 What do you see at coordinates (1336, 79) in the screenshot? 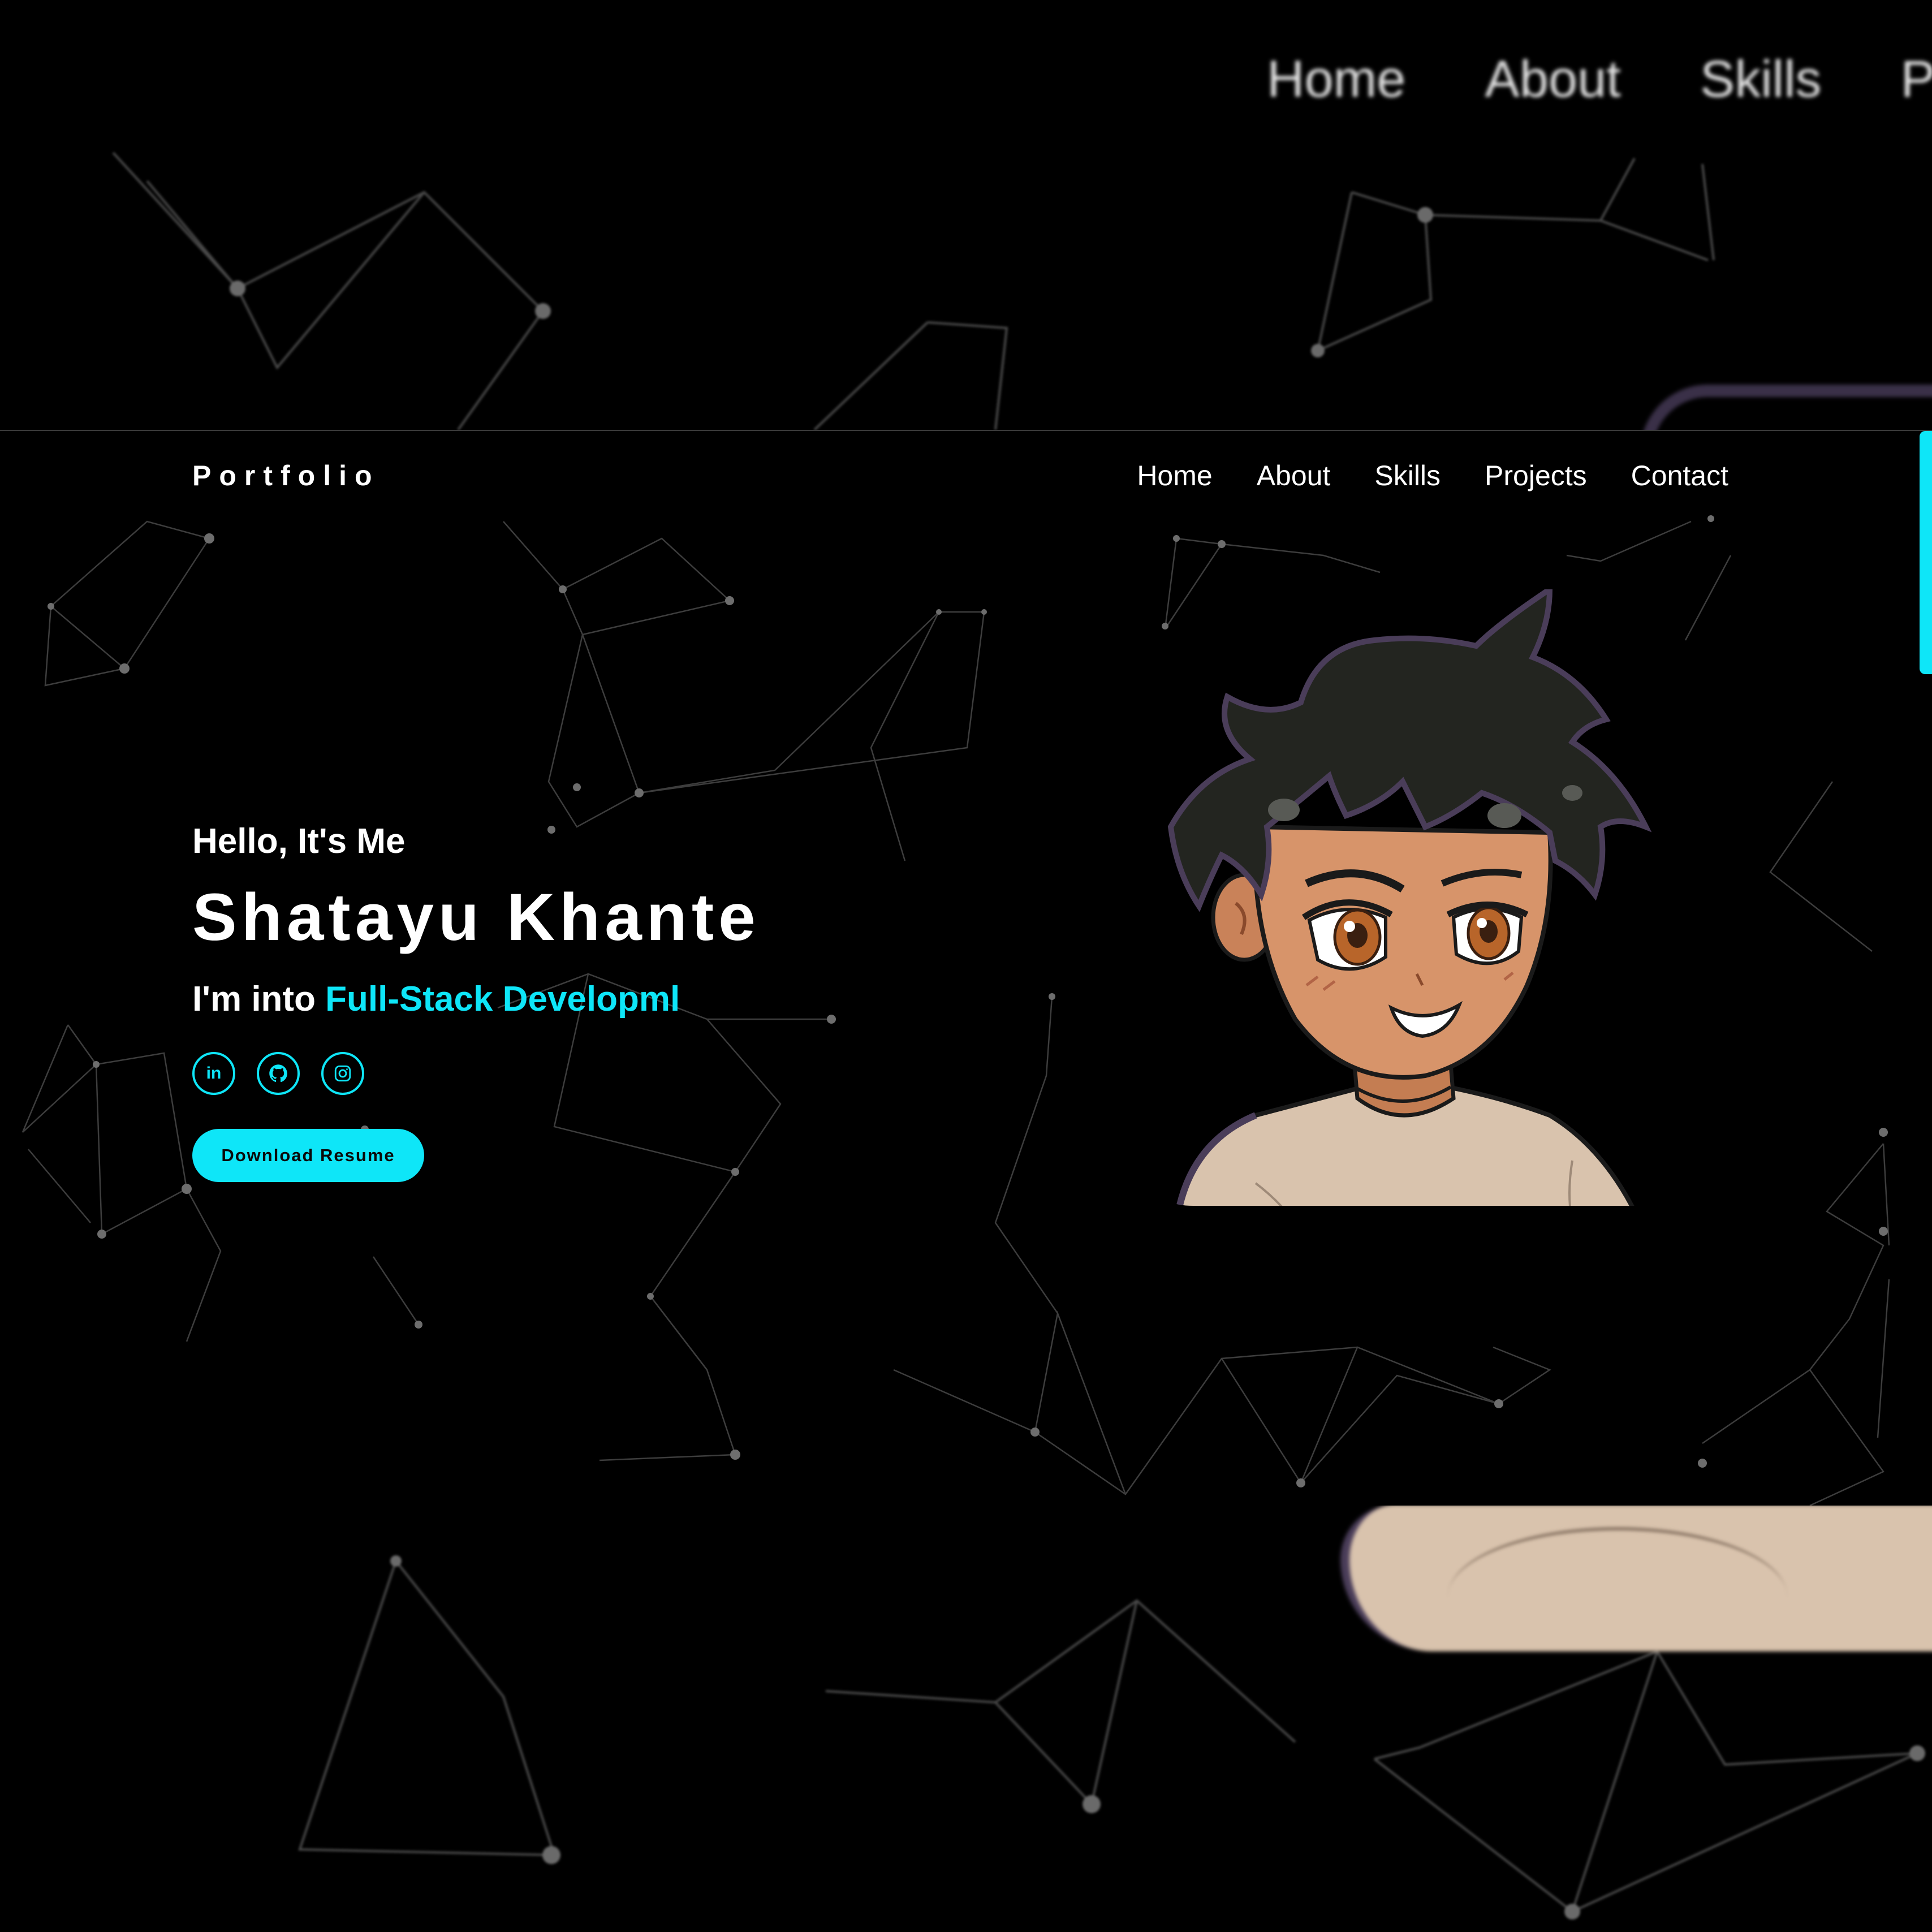
I see `background-nav-home: Home` at bounding box center [1336, 79].